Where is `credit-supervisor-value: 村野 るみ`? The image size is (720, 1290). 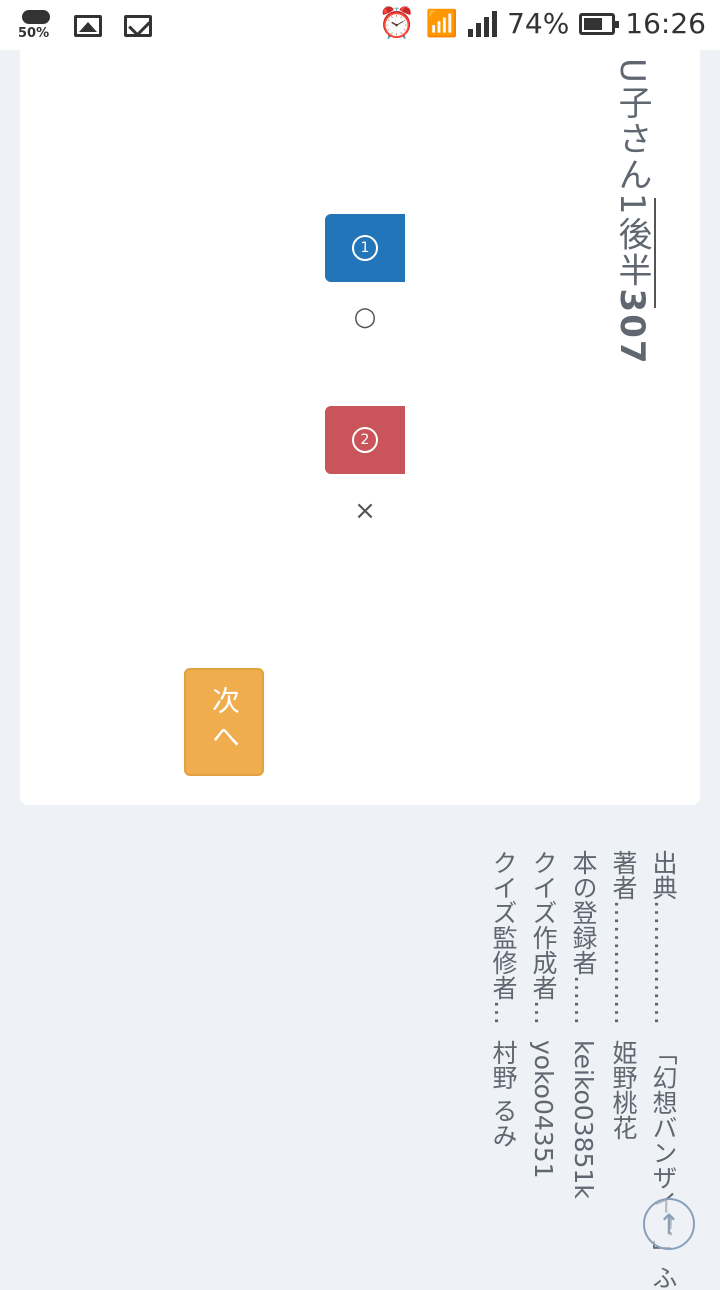
credit-supervisor-value: 村野 るみ is located at coordinates (503, 1094).